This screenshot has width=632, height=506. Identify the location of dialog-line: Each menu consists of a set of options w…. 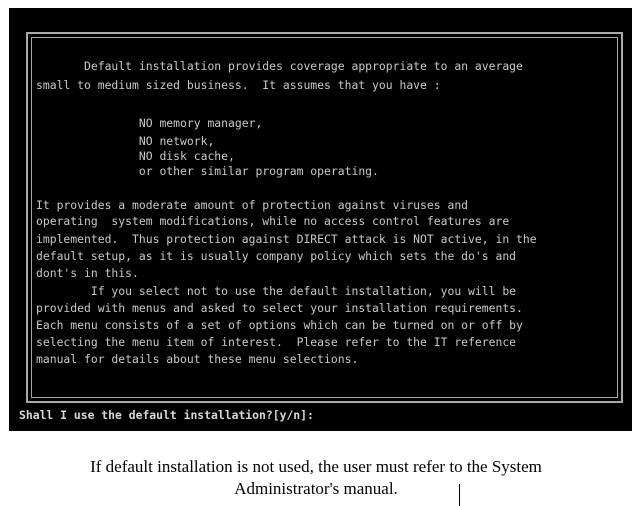
(279, 325).